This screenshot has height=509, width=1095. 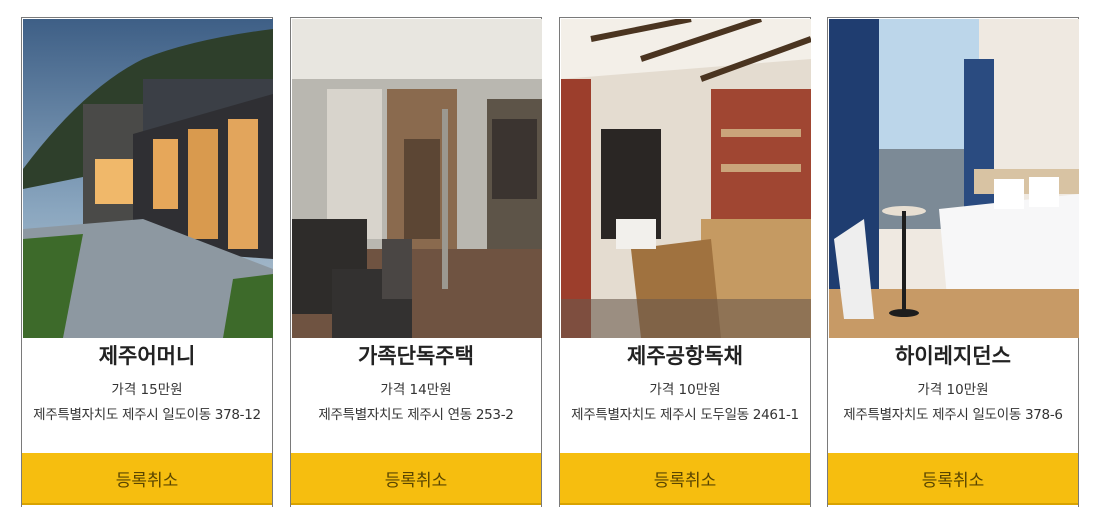 What do you see at coordinates (416, 390) in the screenshot?
I see `listing-price: 가격 14만원` at bounding box center [416, 390].